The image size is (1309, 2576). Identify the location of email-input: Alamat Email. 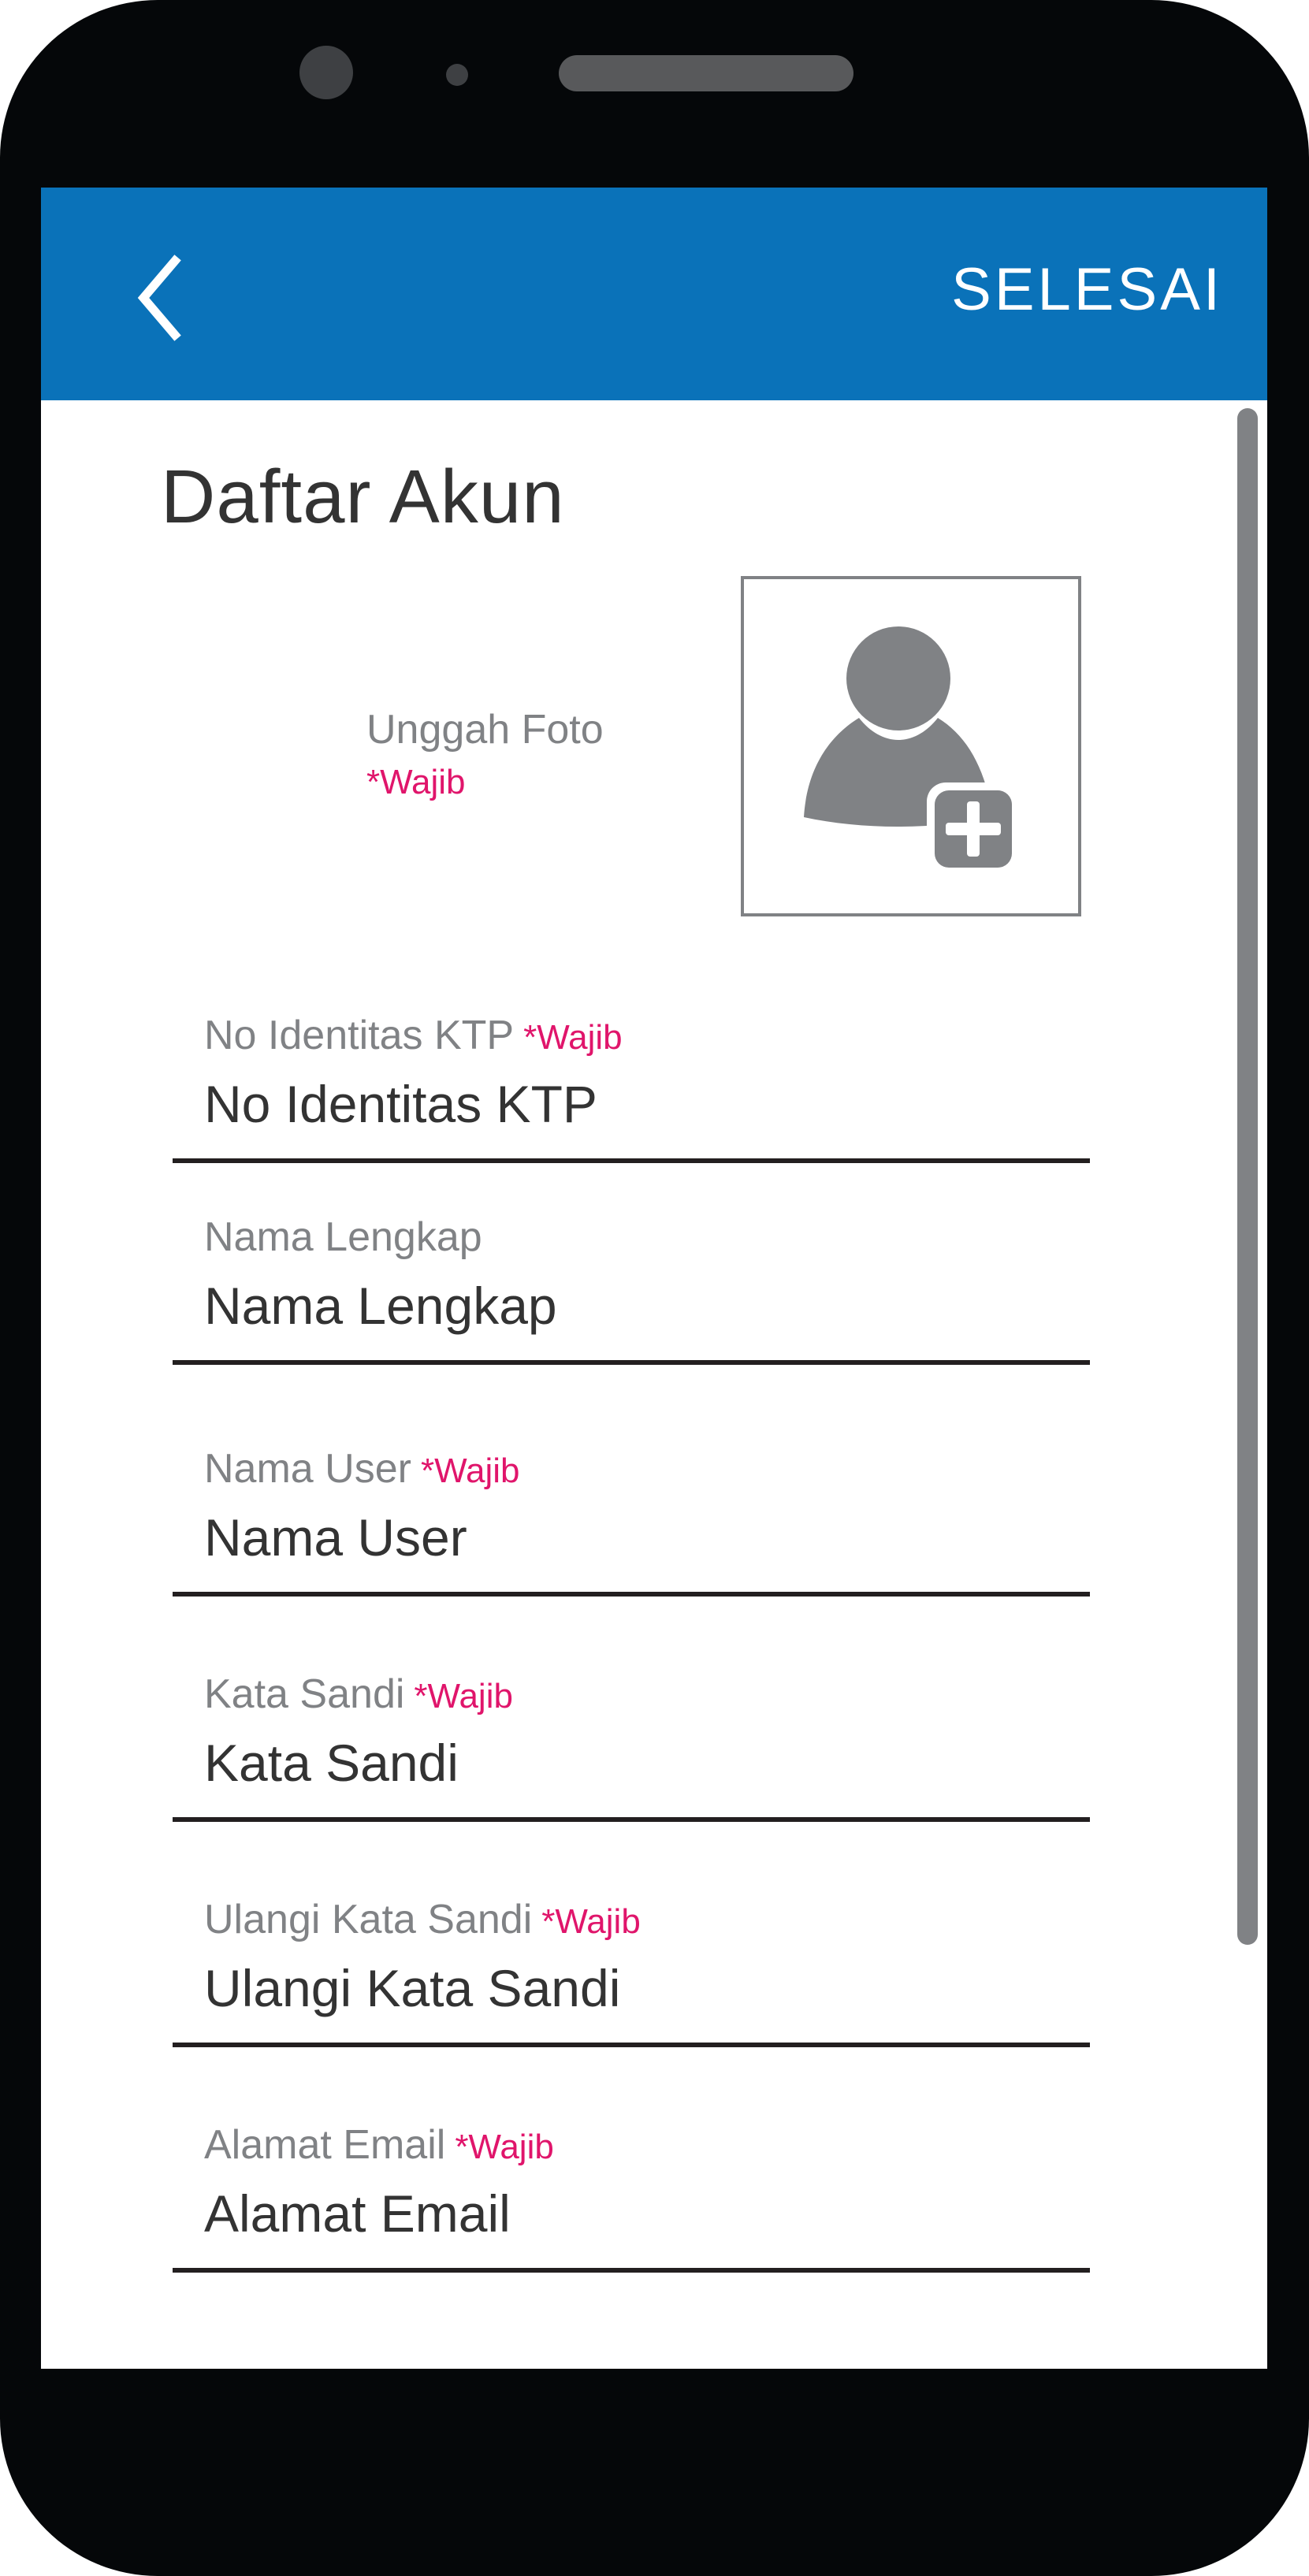
(357, 2214).